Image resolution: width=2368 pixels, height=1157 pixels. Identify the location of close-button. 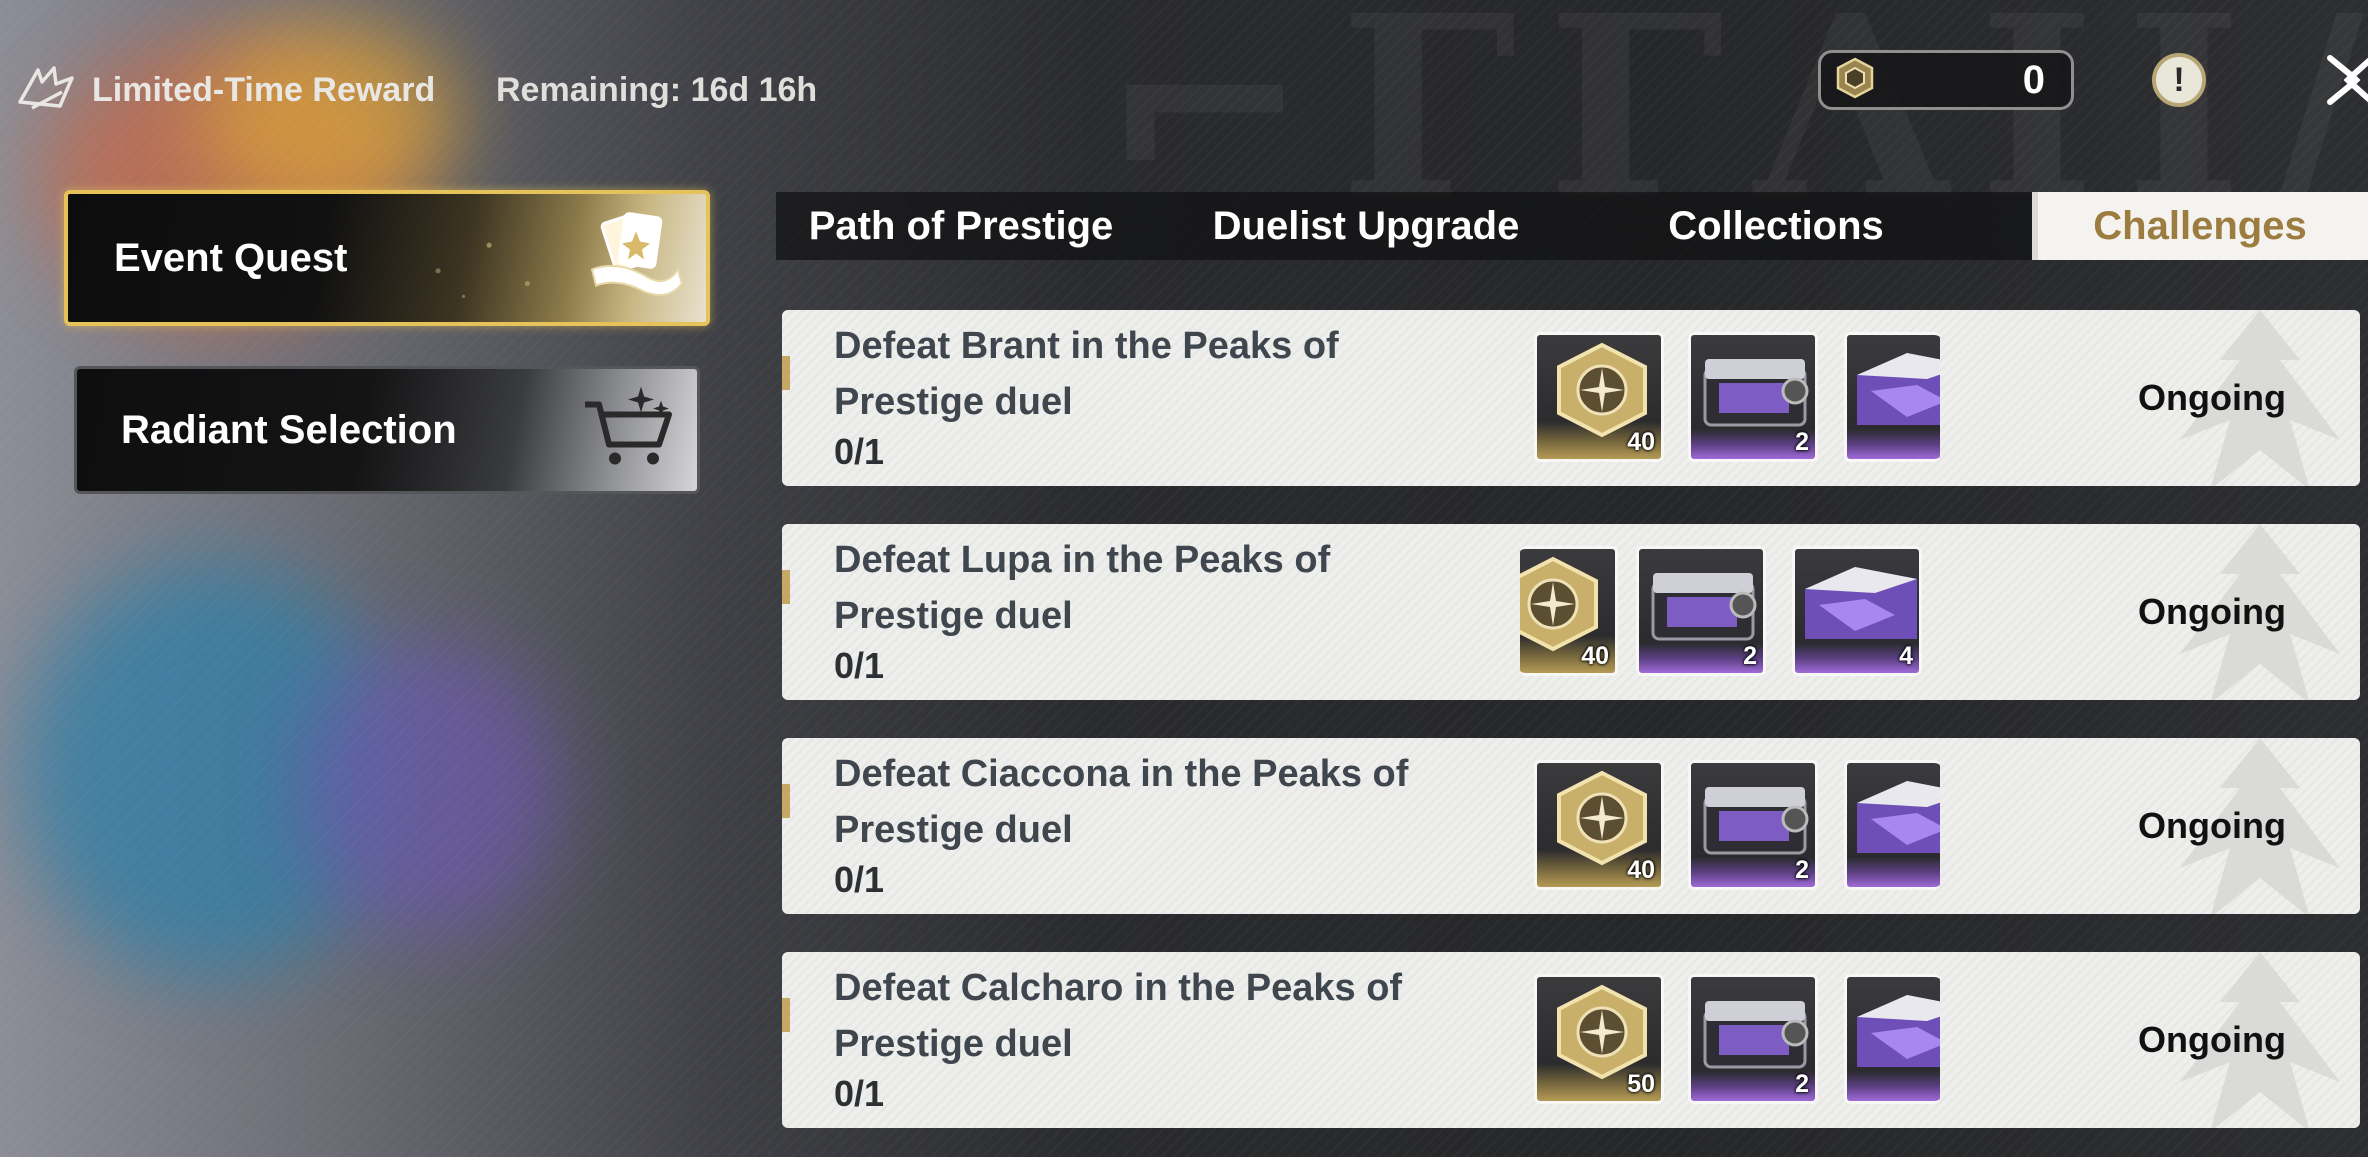
(2345, 80).